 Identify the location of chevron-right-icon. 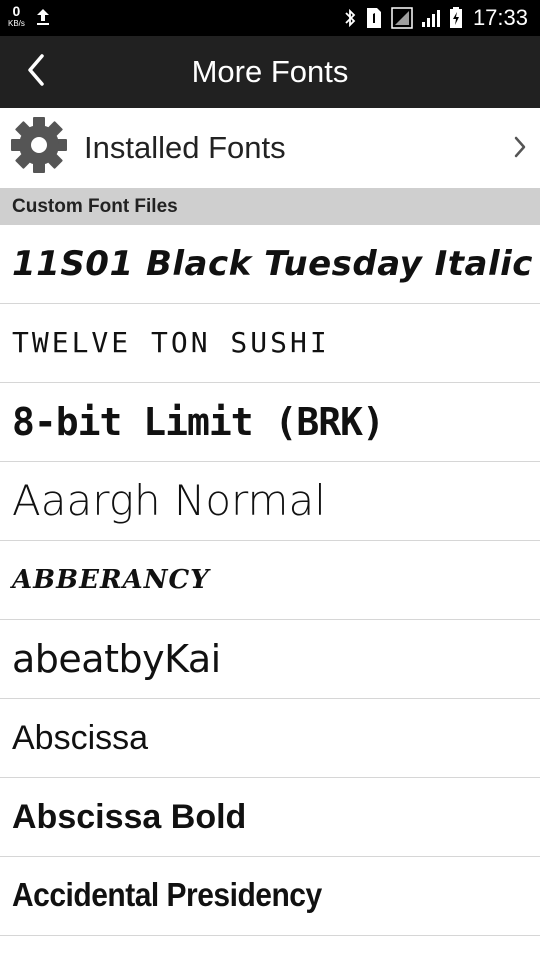
(520, 149).